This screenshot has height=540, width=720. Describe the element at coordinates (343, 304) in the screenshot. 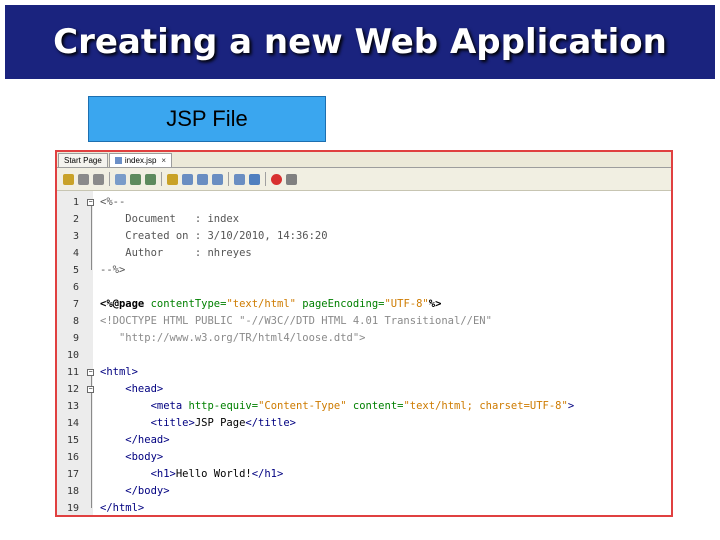

I see `code-token: pageEncoding=` at that location.